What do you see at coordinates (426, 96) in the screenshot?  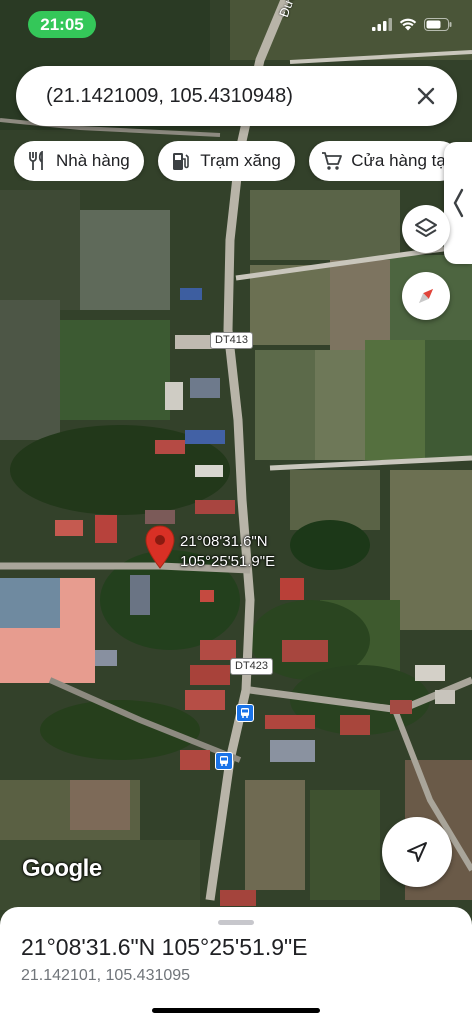 I see `close-icon` at bounding box center [426, 96].